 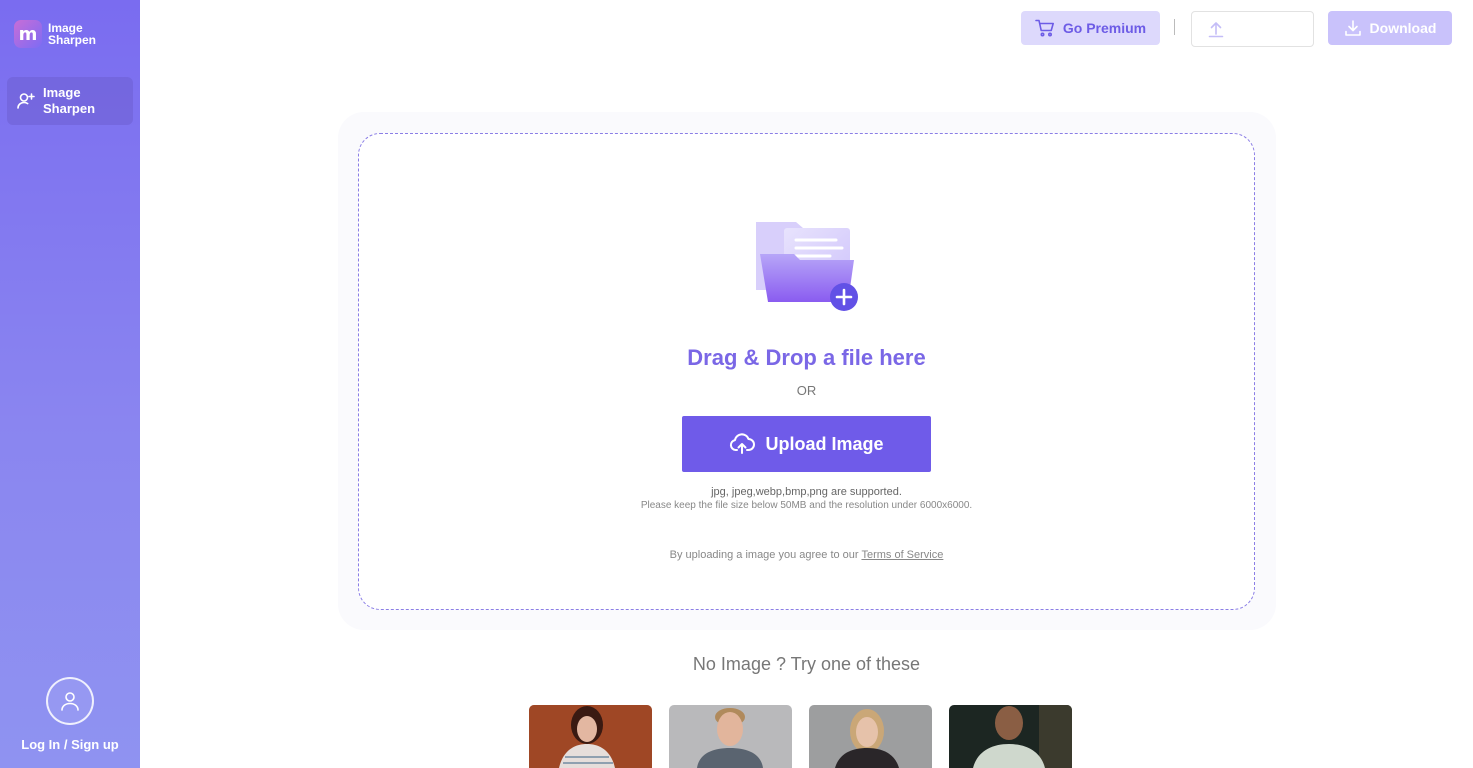 I want to click on download-icon, so click(x=1353, y=28).